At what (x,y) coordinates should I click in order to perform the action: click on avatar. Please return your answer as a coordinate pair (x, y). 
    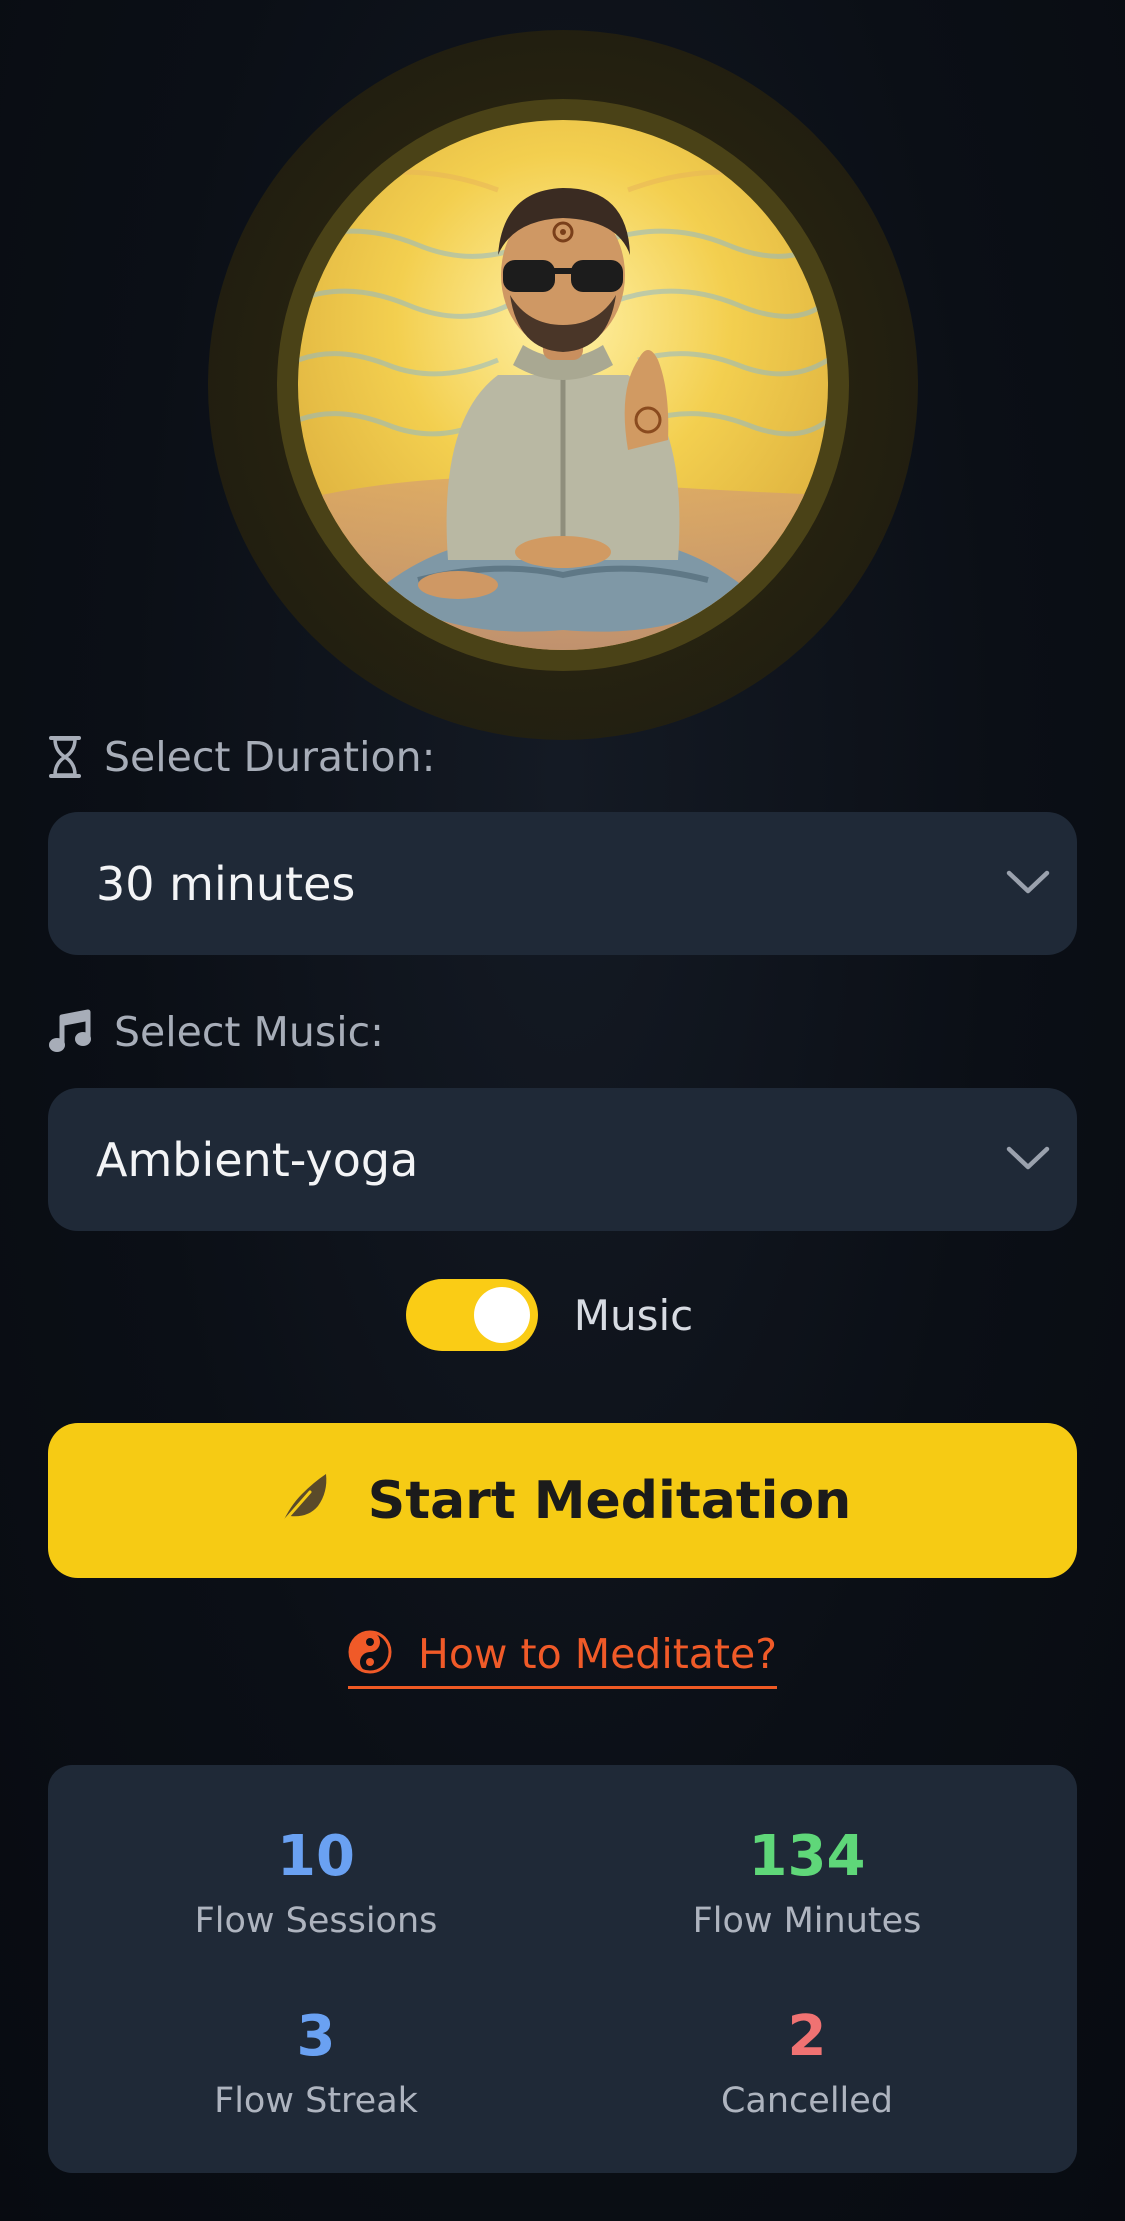
    Looking at the image, I should click on (563, 385).